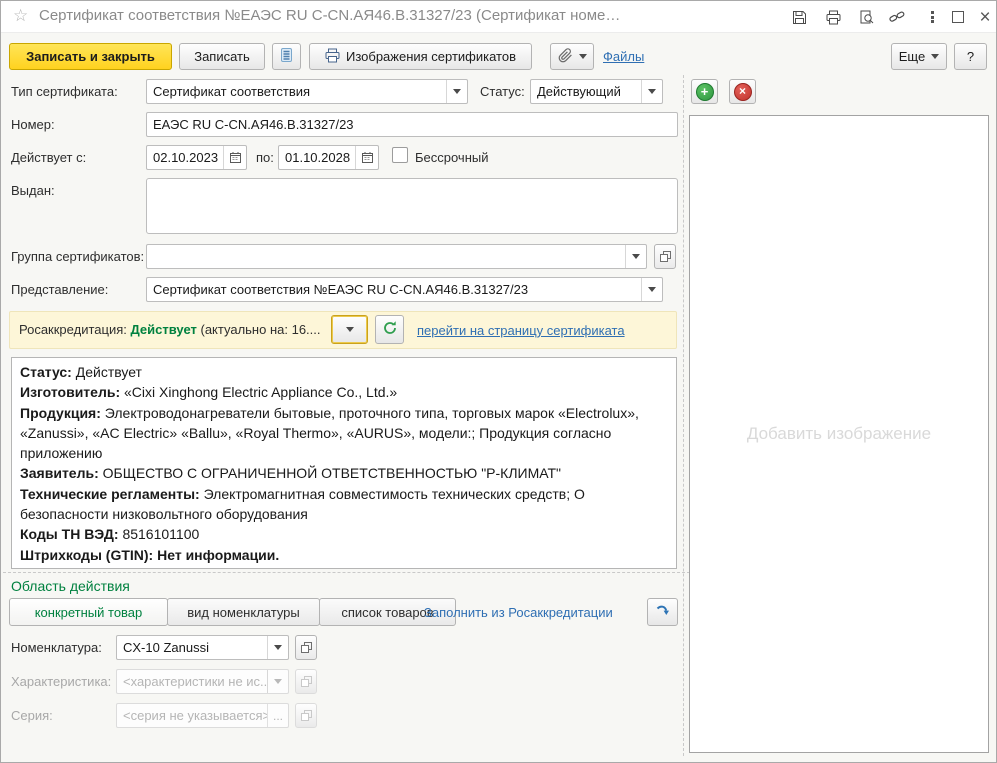 This screenshot has width=997, height=763. I want to click on image-placeholder-text: Добавить изображение, so click(839, 433).